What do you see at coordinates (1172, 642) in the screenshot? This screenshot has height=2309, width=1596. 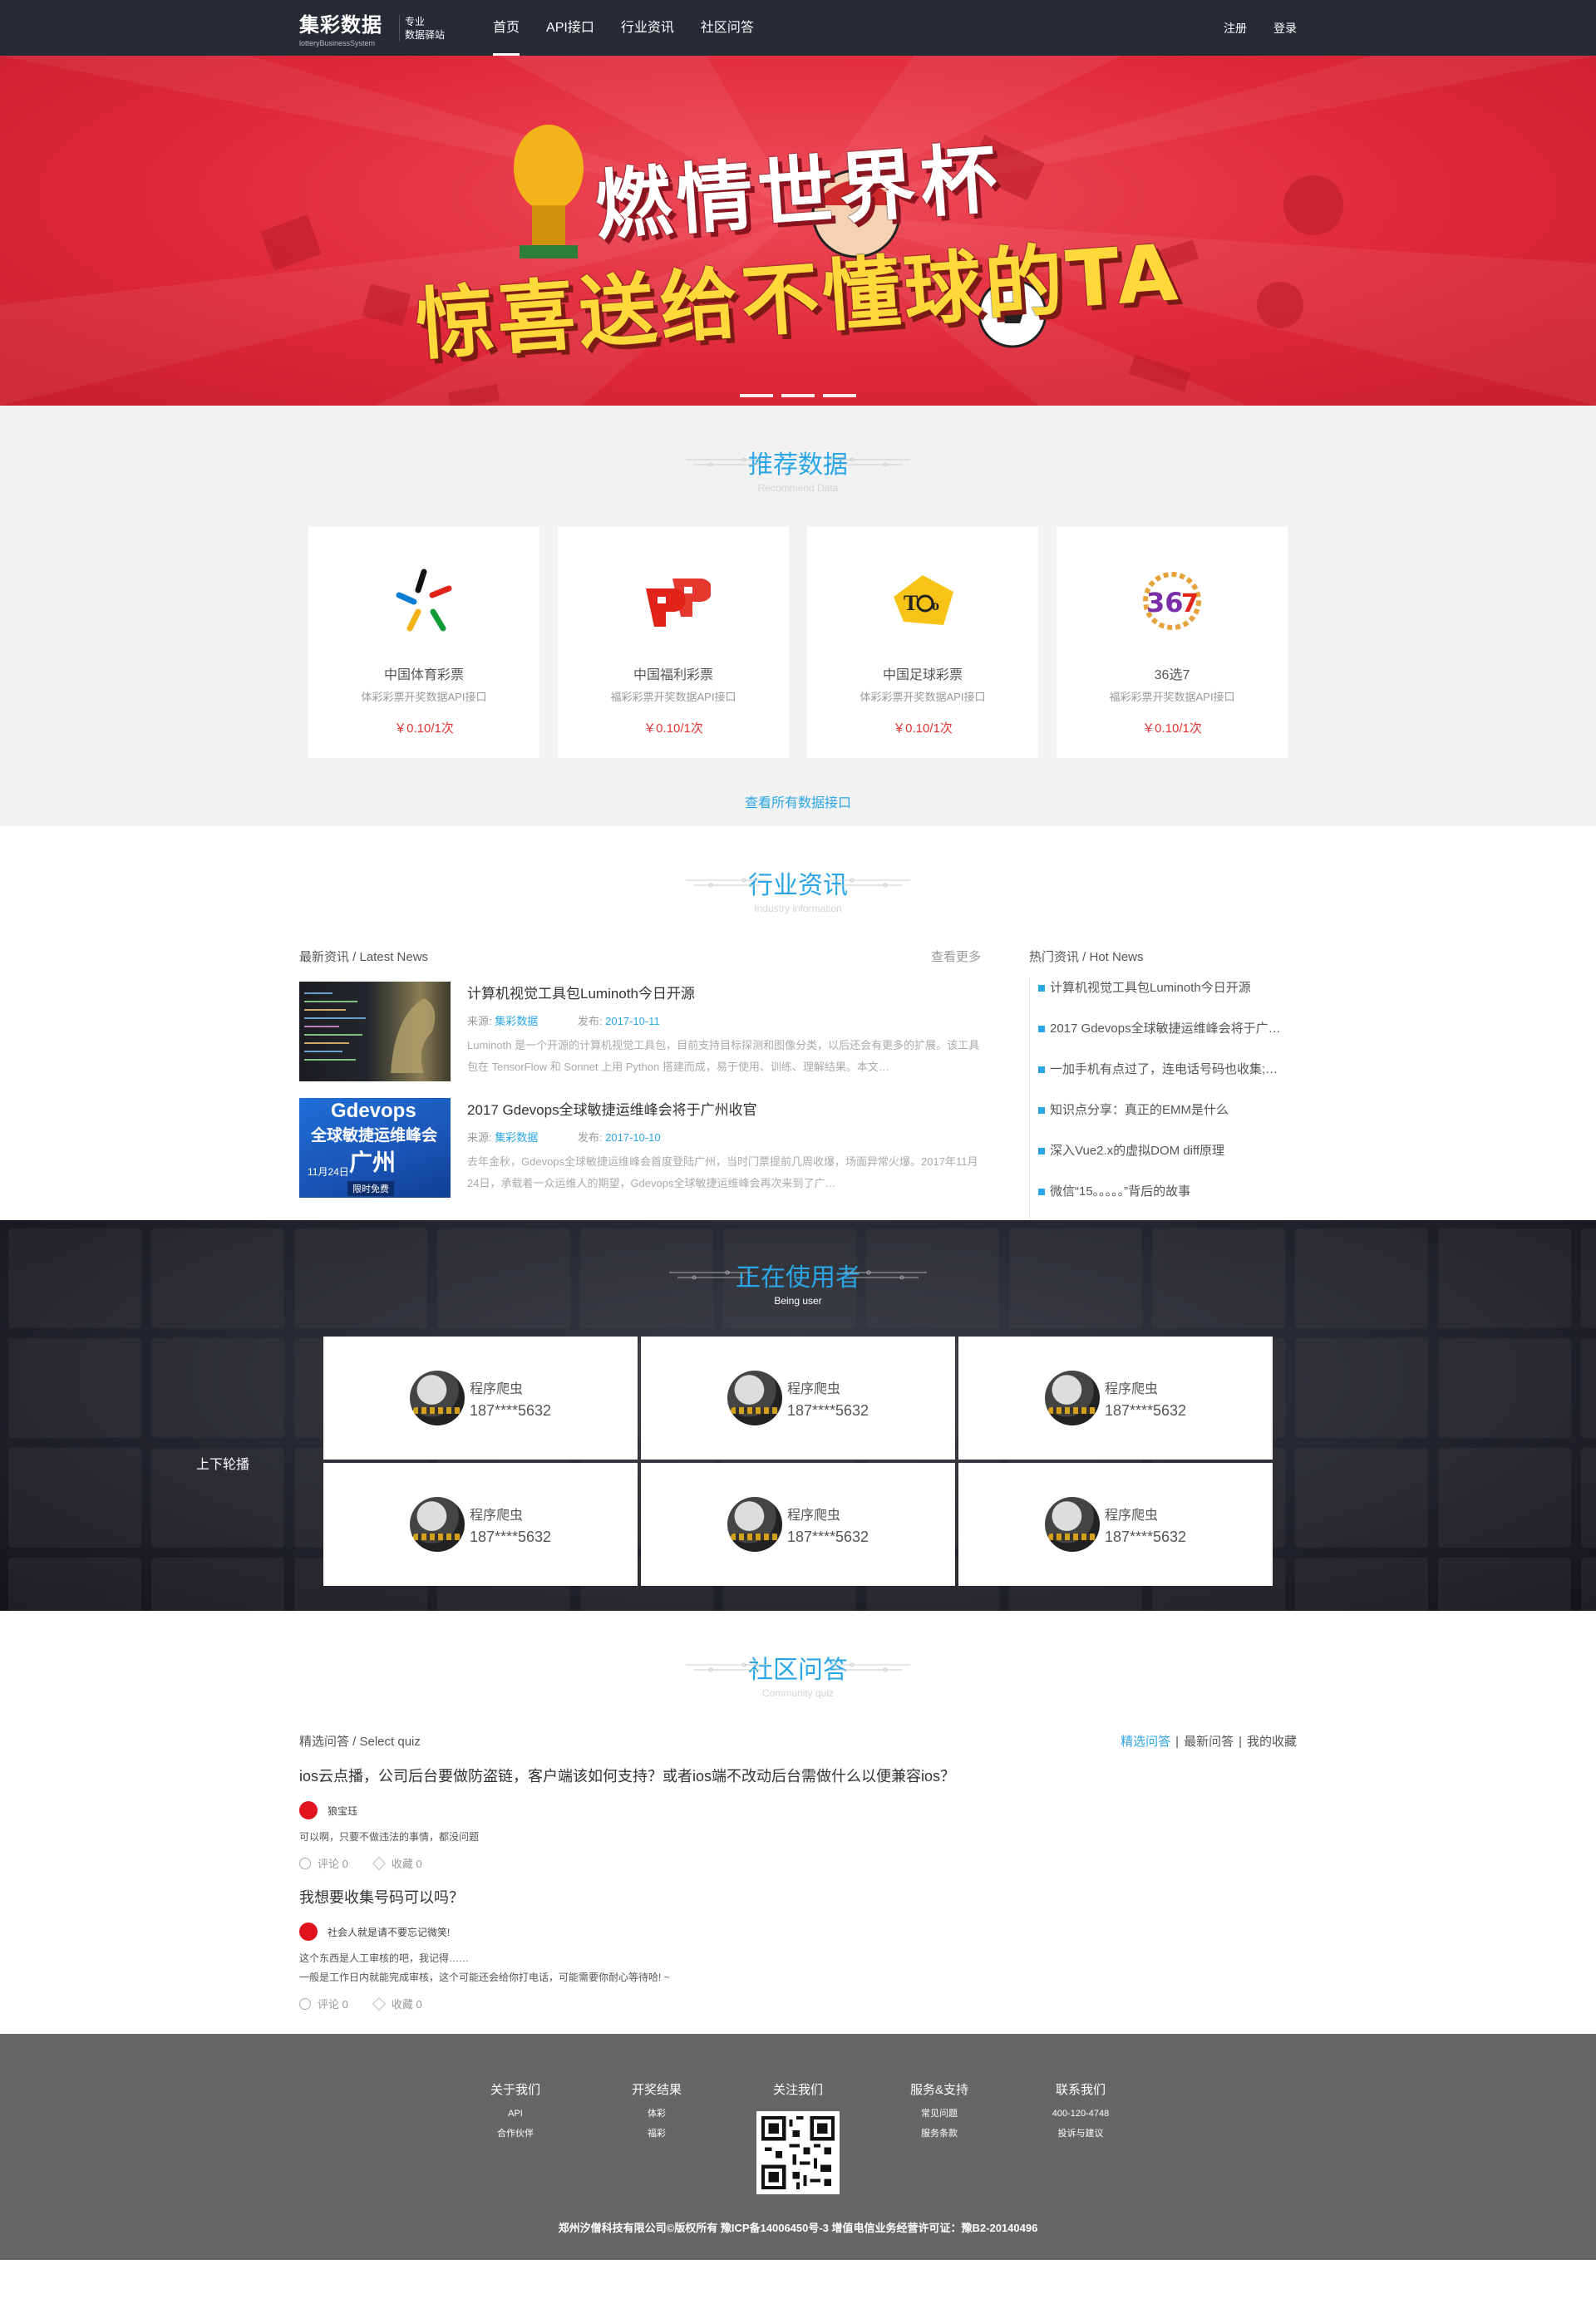 I see `card-36-7: 36 7 36选7 福彩彩票开奖数据API接口 ￥0.10/1次` at bounding box center [1172, 642].